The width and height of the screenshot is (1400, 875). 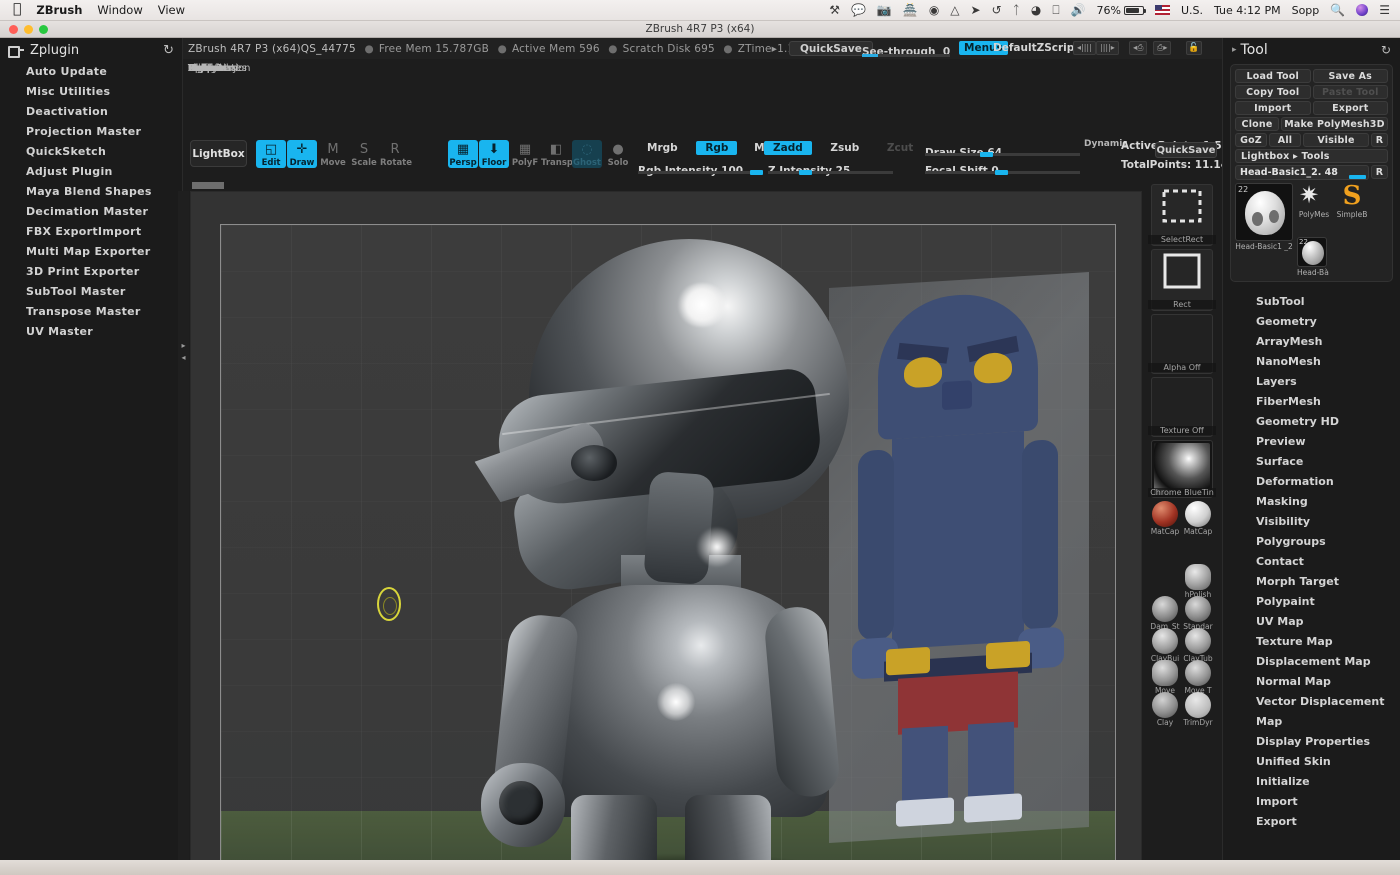 What do you see at coordinates (91, 292) in the screenshot?
I see `zplugin-item-subtool-master: SubTool Master` at bounding box center [91, 292].